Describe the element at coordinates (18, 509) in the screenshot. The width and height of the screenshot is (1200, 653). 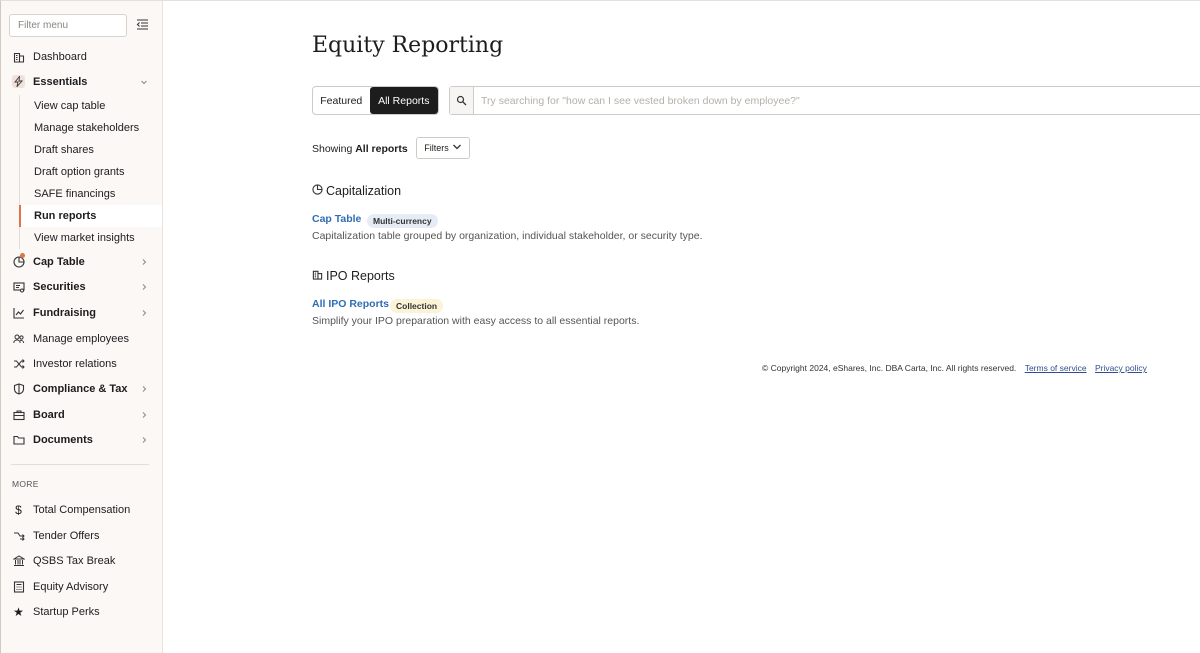
I see `dollar-icon: $` at that location.